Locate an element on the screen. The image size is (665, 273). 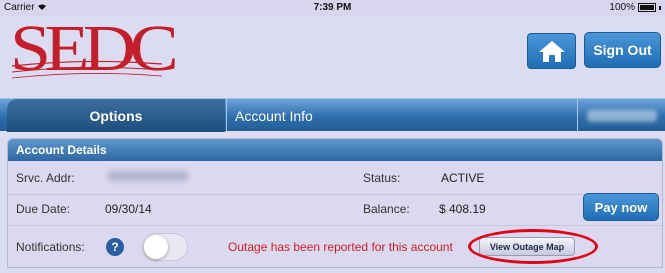
battery-icon is located at coordinates (647, 7).